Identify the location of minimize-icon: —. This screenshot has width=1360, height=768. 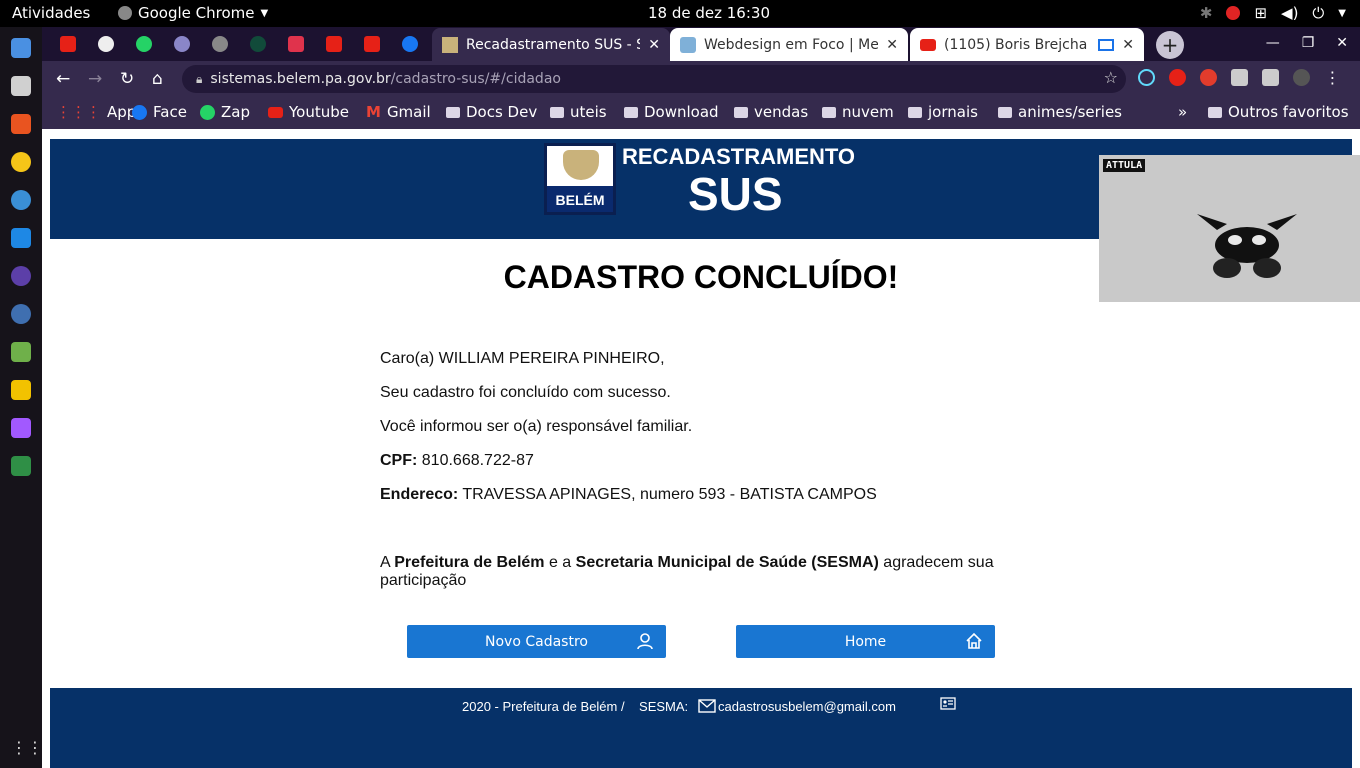
(1273, 43).